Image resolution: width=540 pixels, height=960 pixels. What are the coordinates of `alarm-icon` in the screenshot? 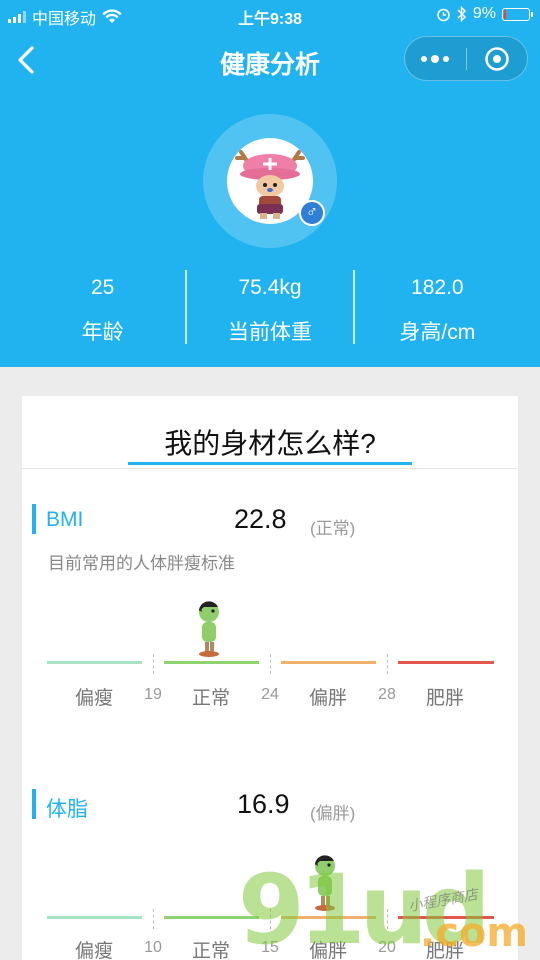 It's located at (443, 14).